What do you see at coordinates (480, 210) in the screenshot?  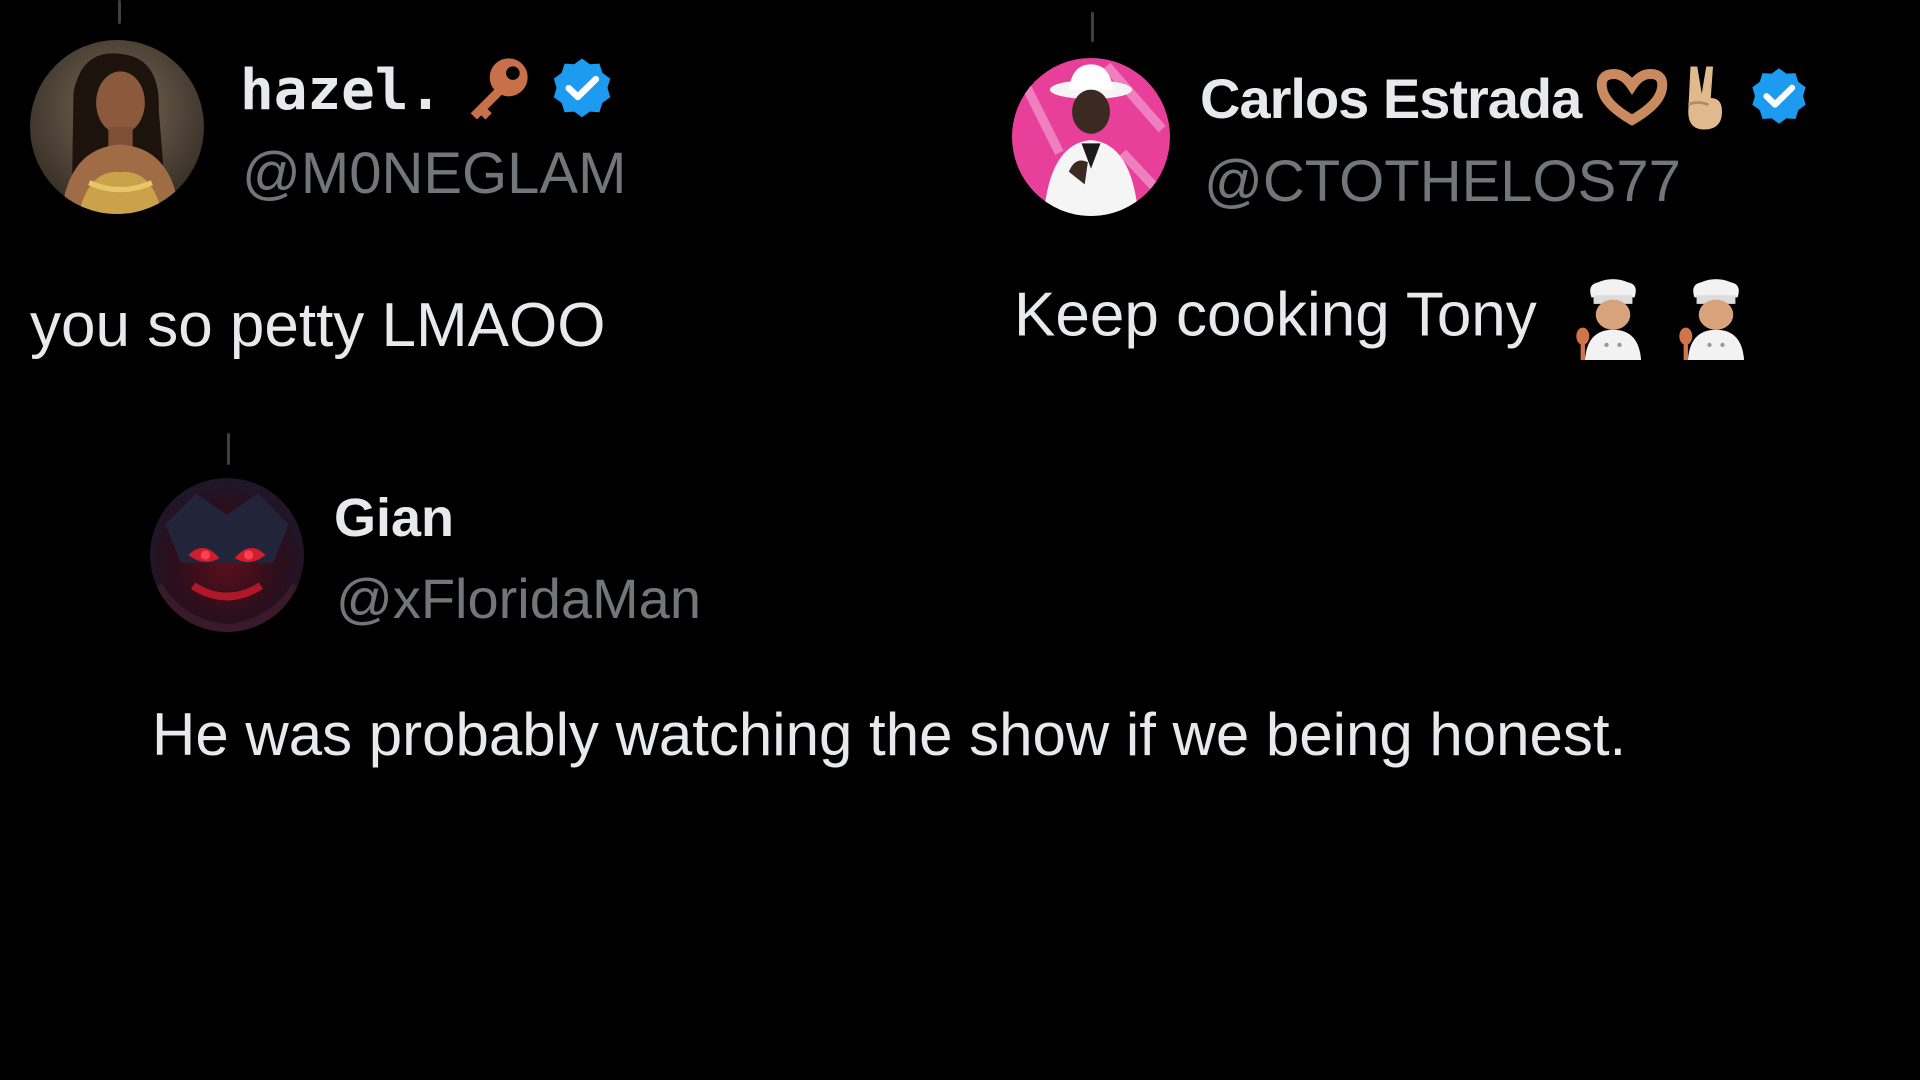 I see `reply-tweet-hazel: hazel. @M0NEGLAM you so petty LMAOO` at bounding box center [480, 210].